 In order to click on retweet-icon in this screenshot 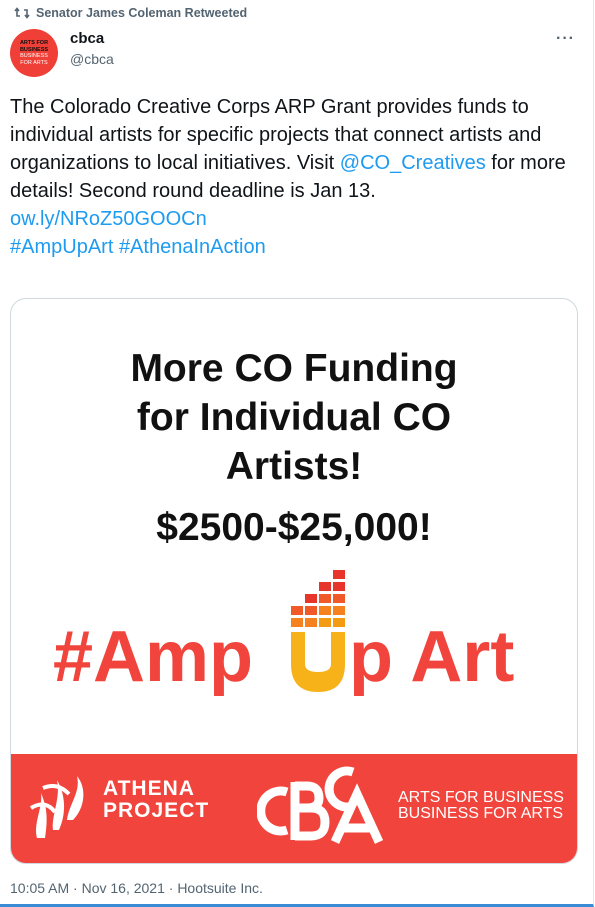, I will do `click(22, 13)`.